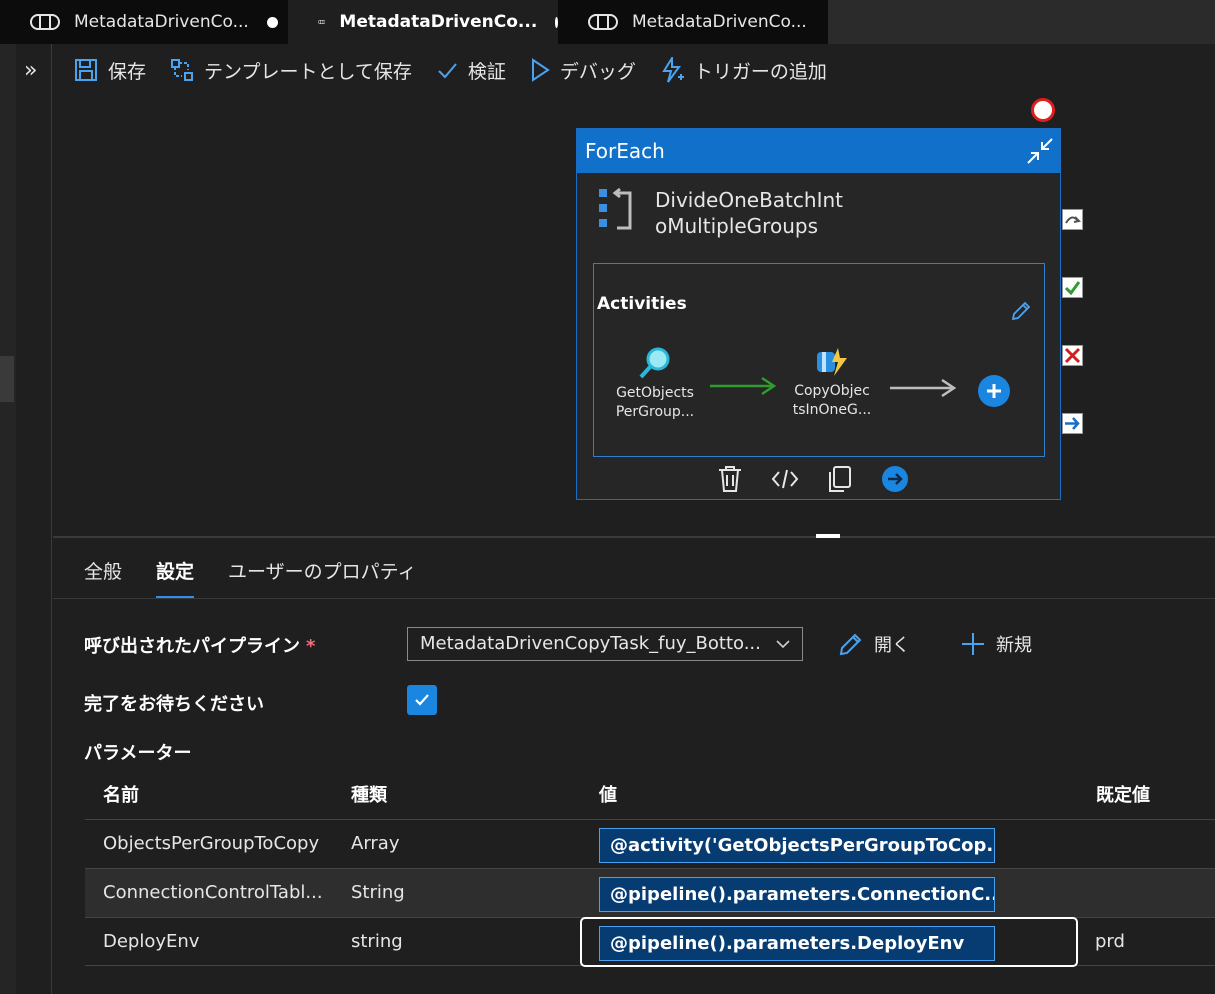  Describe the element at coordinates (369, 795) in the screenshot. I see `column-header-type: 種類` at that location.